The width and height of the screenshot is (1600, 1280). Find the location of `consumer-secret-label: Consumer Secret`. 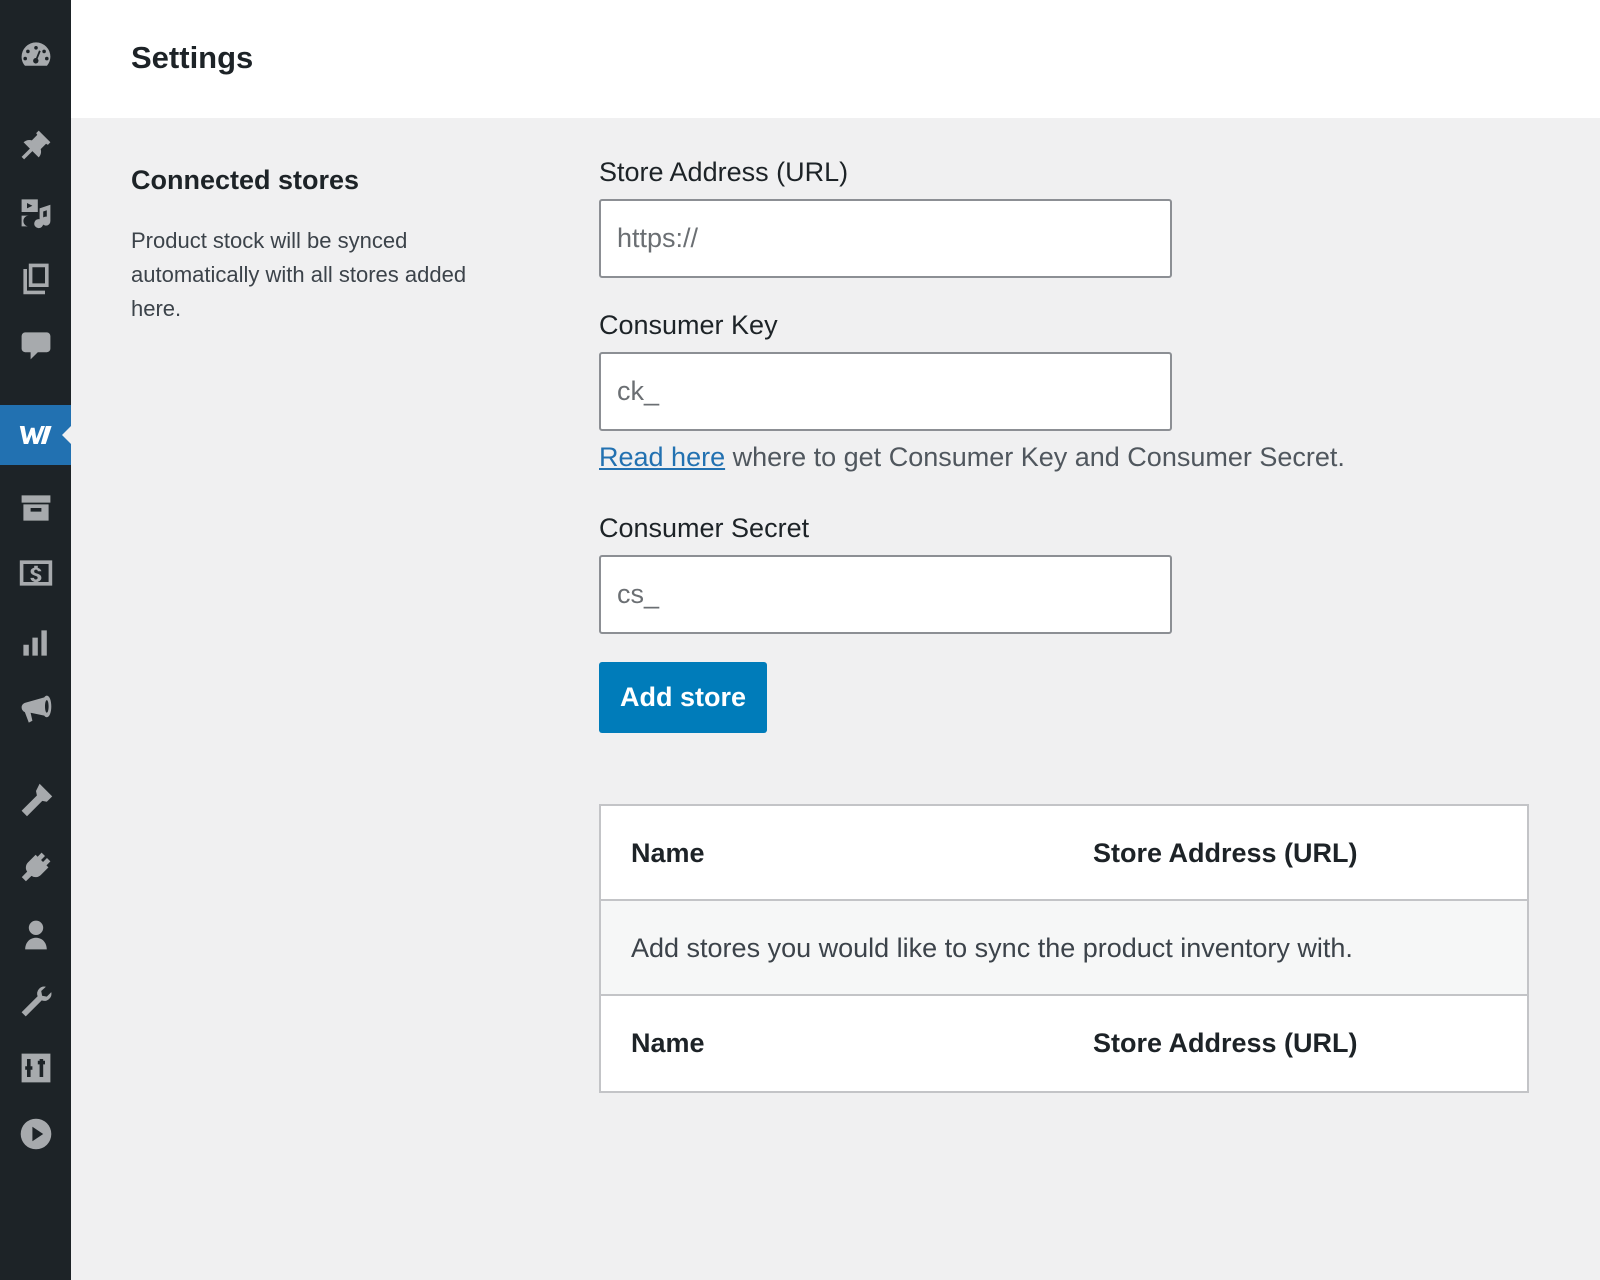

consumer-secret-label: Consumer Secret is located at coordinates (704, 528).